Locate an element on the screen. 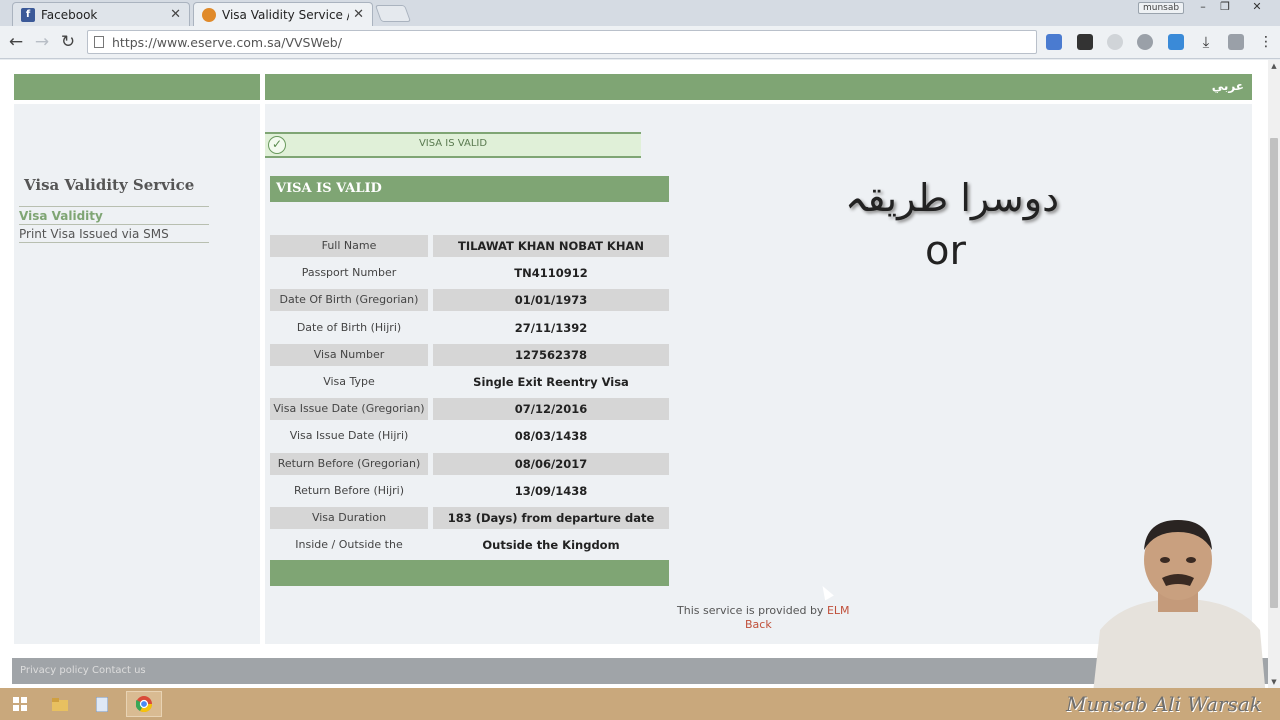 This screenshot has height=720, width=1280. field-label: Return Before (Gregorian) is located at coordinates (349, 463).